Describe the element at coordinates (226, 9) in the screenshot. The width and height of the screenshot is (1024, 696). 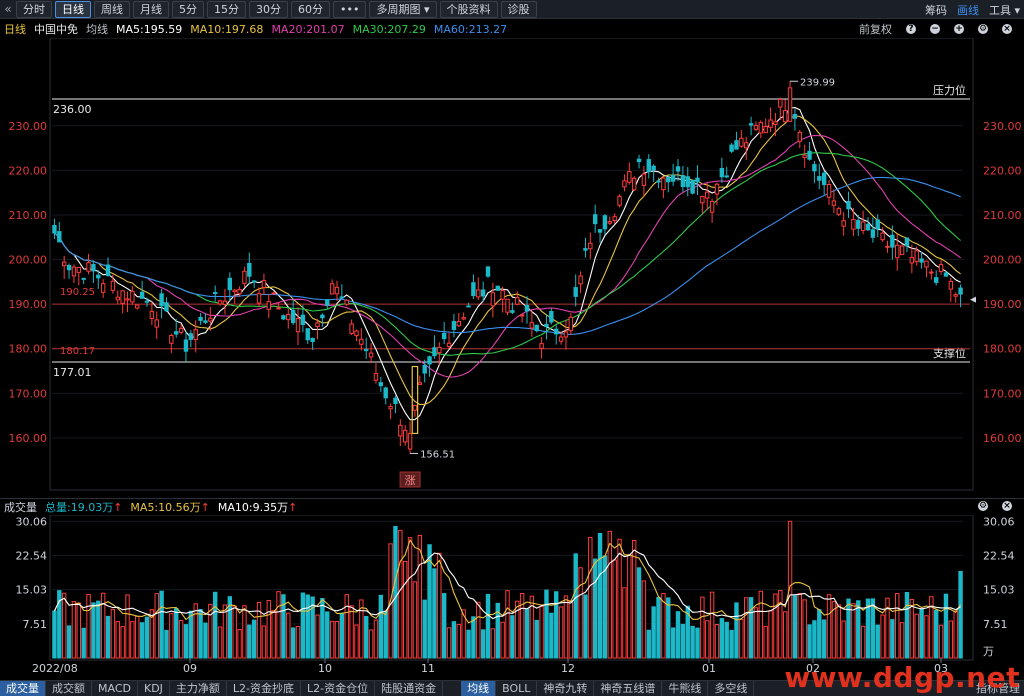
I see `period-tab: 15分` at that location.